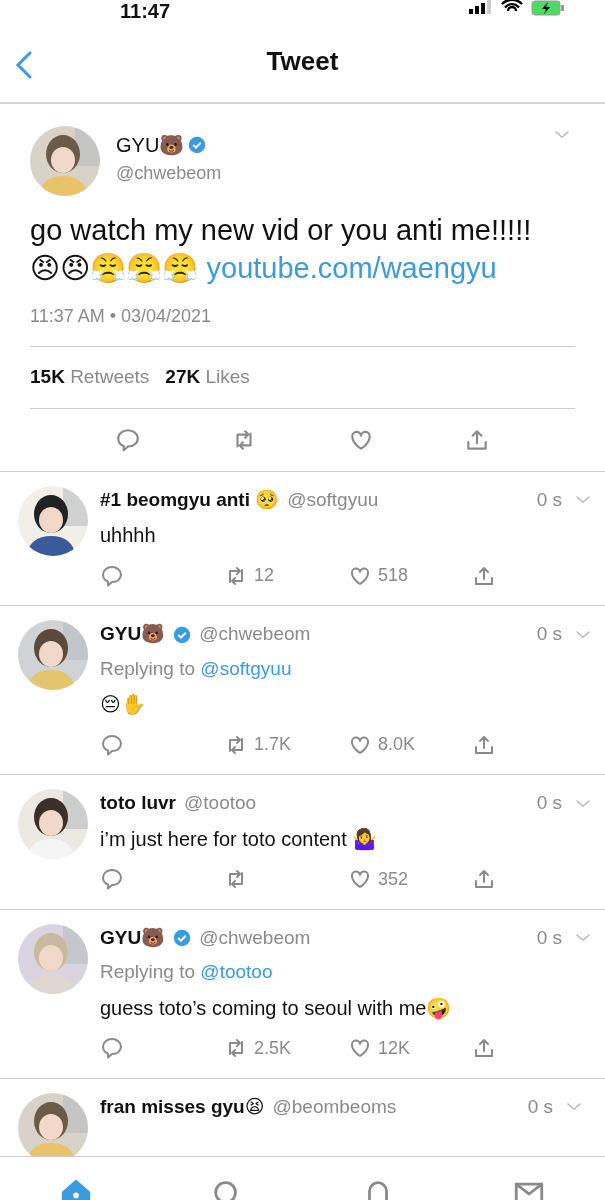 Image resolution: width=605 pixels, height=1200 pixels. What do you see at coordinates (123, 705) in the screenshot?
I see `reply-text: 😔✋` at bounding box center [123, 705].